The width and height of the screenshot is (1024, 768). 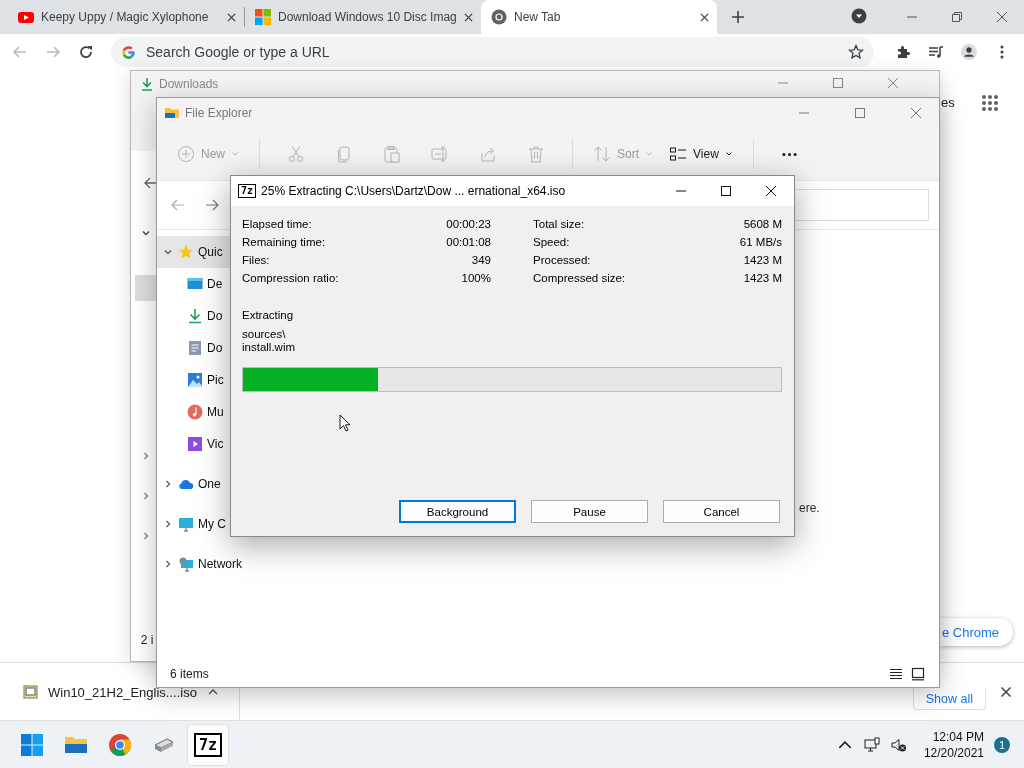 I want to click on window-title: File Explorer, so click(x=219, y=113).